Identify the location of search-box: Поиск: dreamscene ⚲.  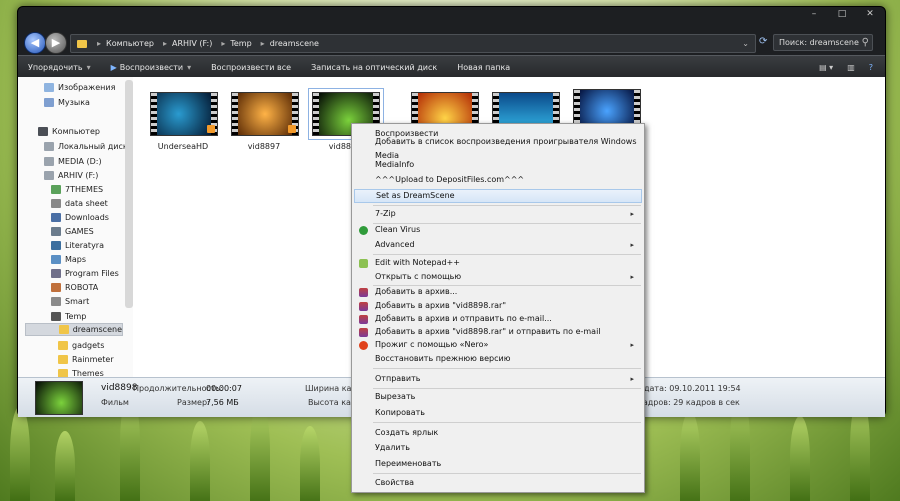
(823, 42).